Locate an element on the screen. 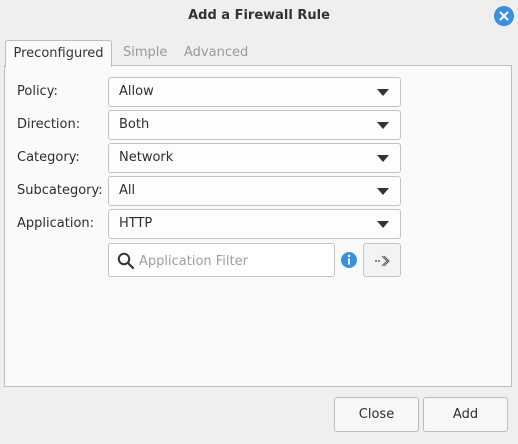  close-icon is located at coordinates (504, 16).